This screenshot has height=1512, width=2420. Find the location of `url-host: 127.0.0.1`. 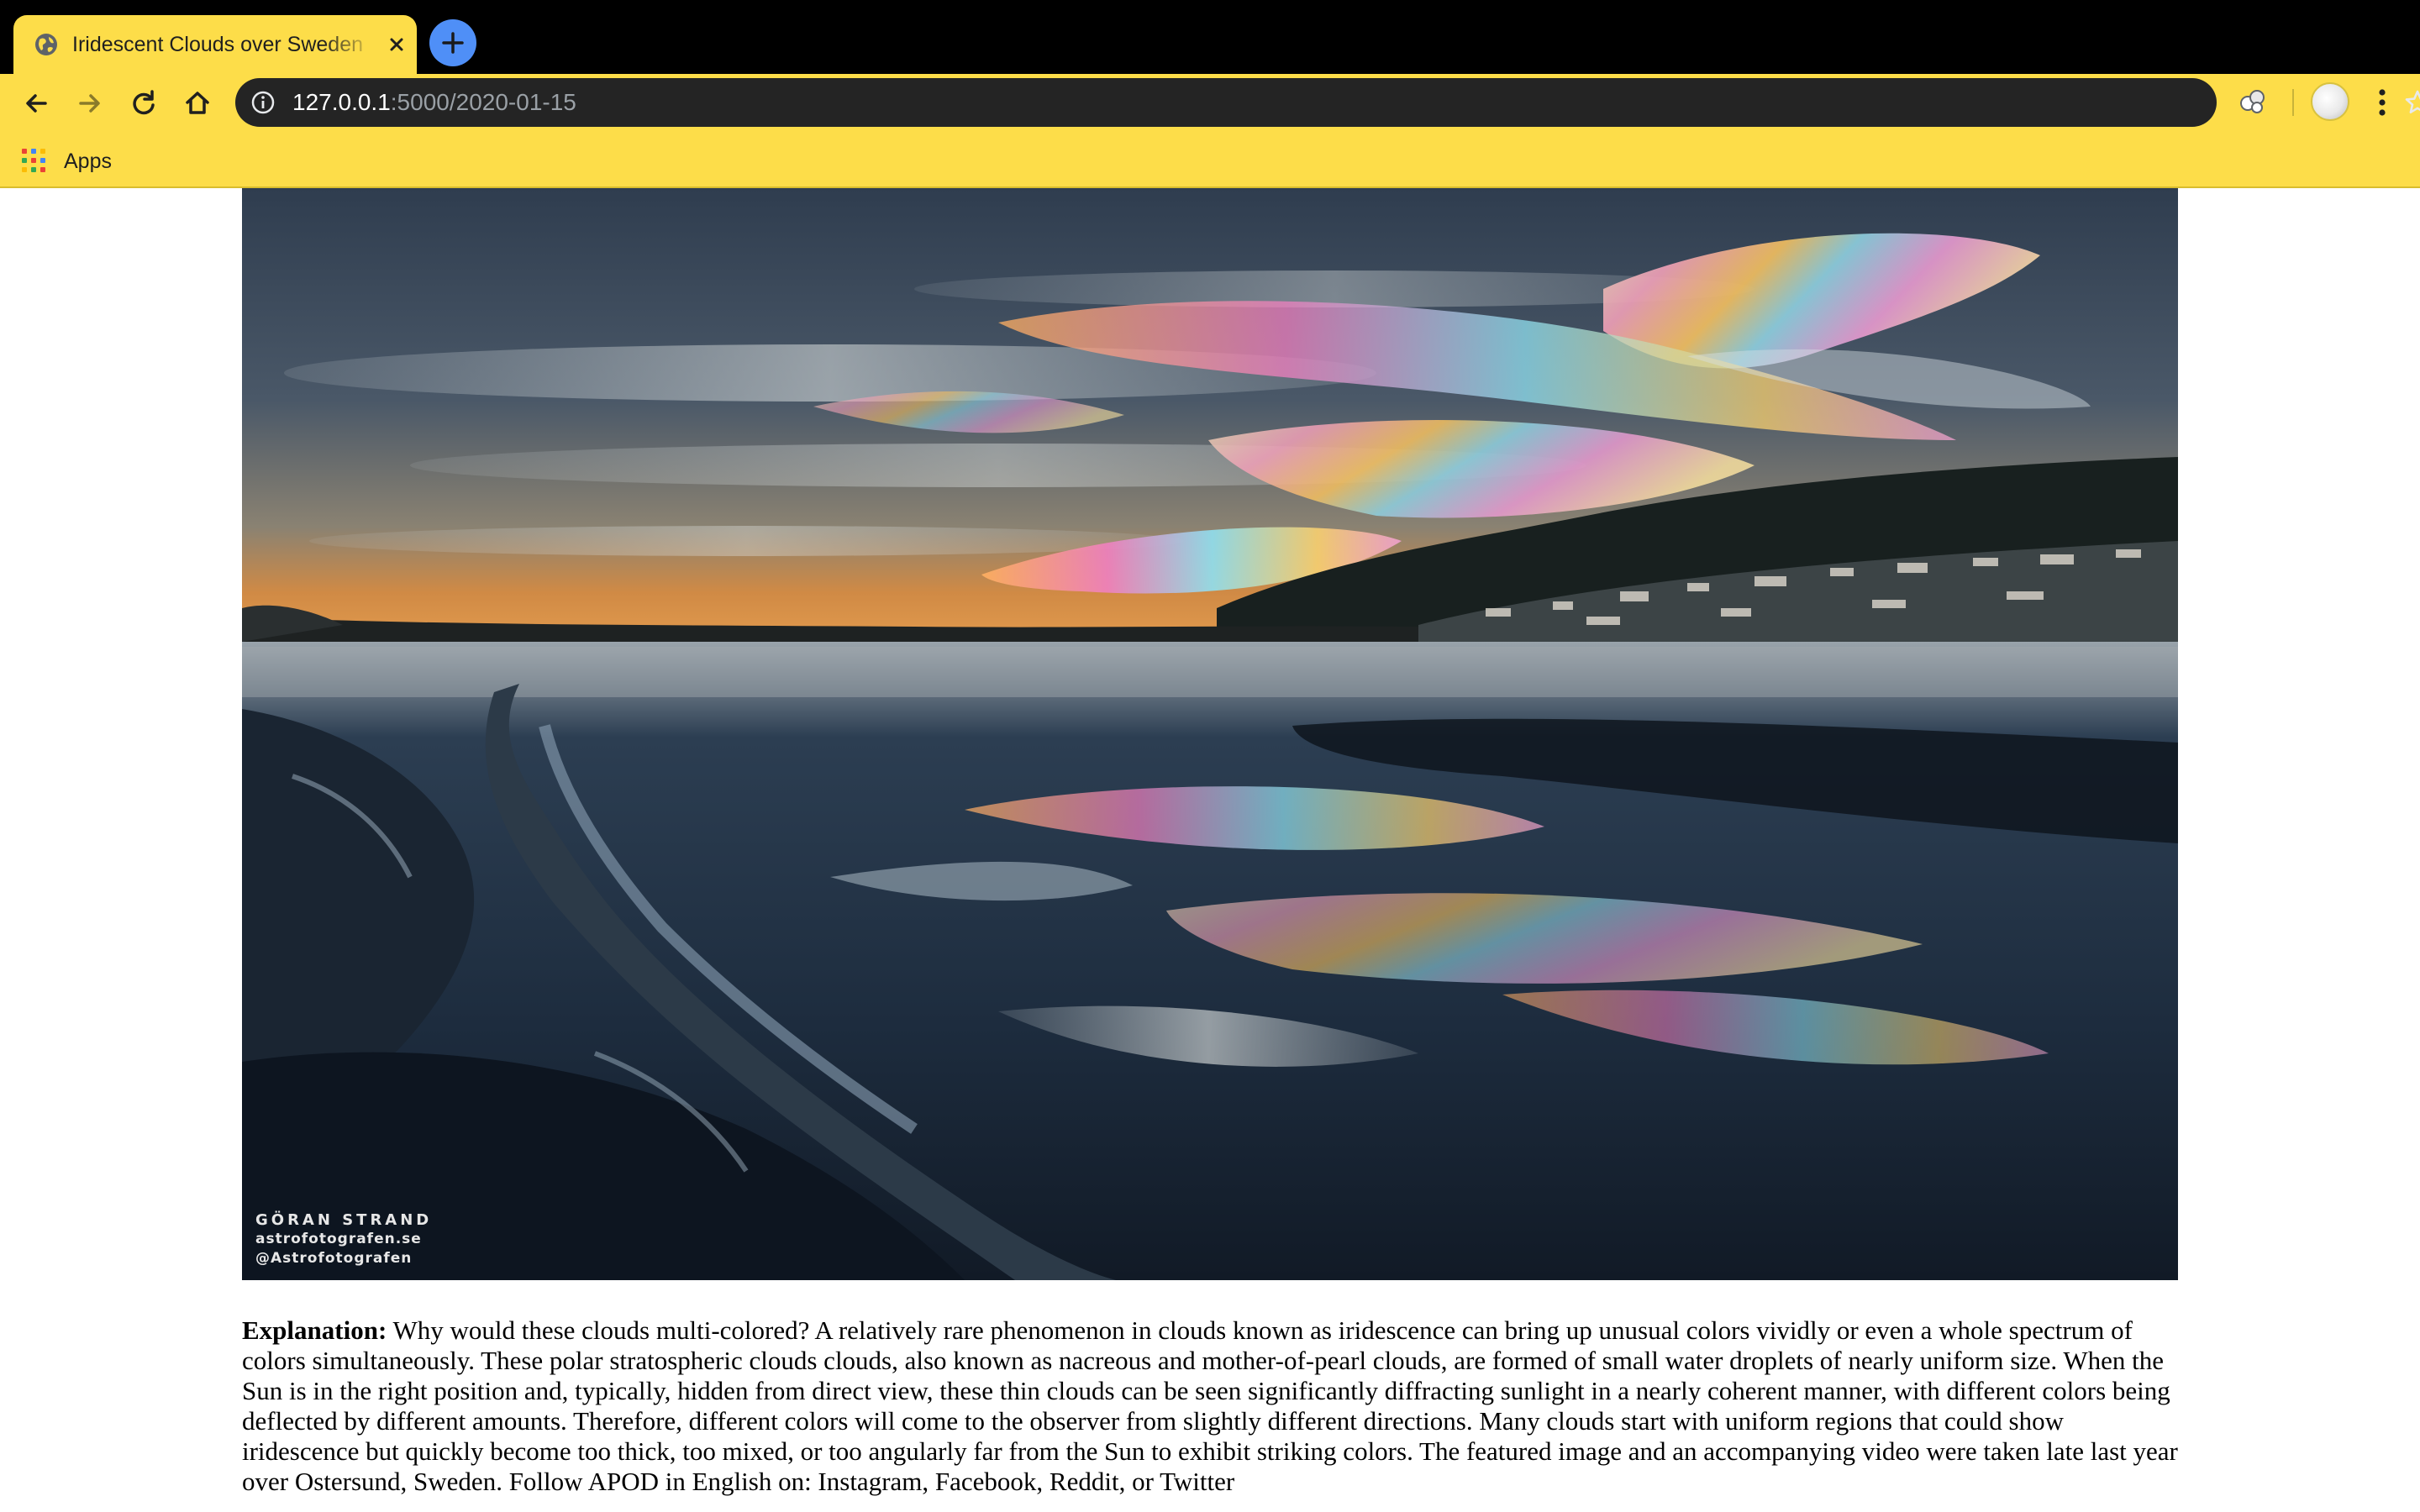

url-host: 127.0.0.1 is located at coordinates (341, 102).